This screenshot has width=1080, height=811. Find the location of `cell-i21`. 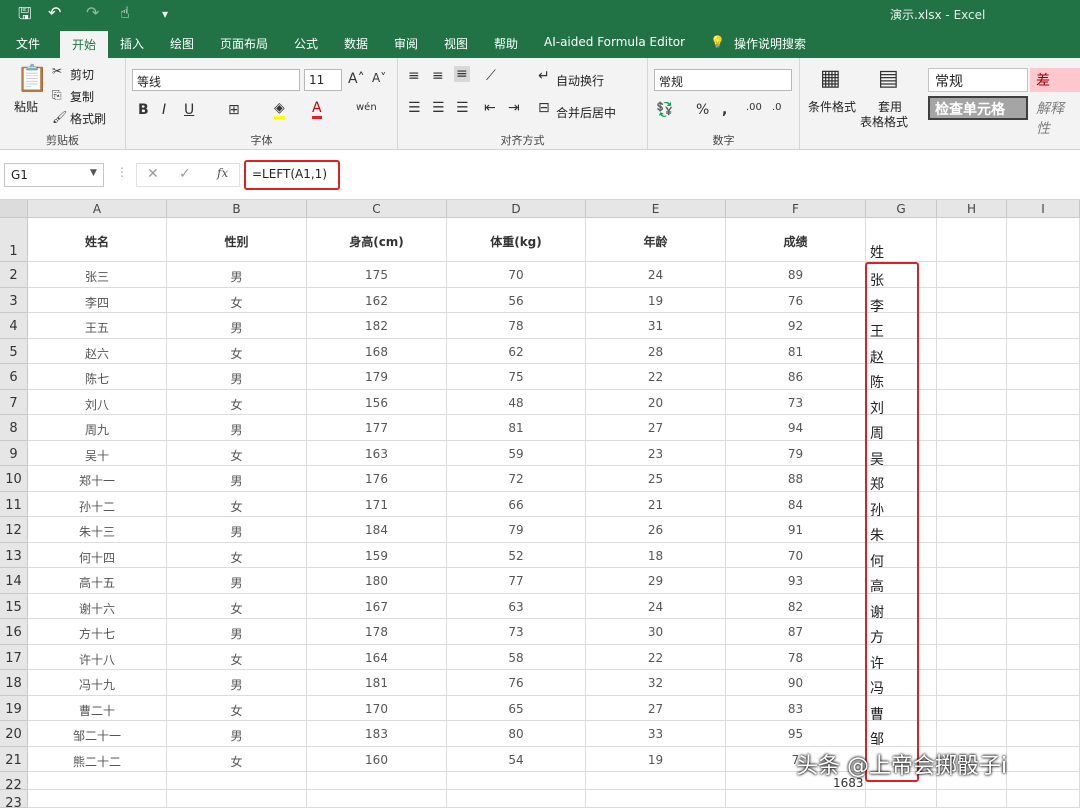

cell-i21 is located at coordinates (1043, 759).